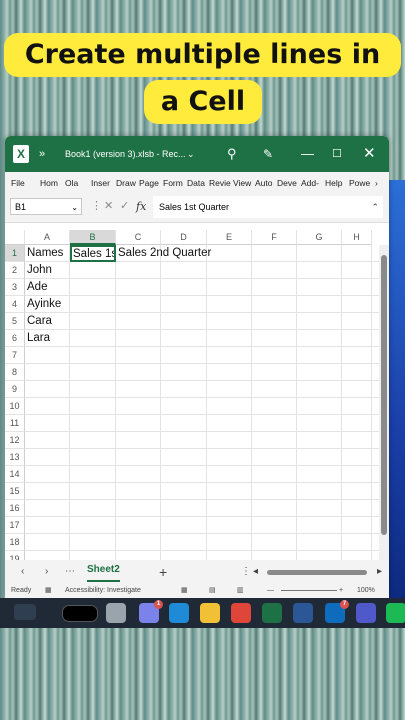  Describe the element at coordinates (173, 183) in the screenshot. I see `ribbon-tab-6: Form` at that location.